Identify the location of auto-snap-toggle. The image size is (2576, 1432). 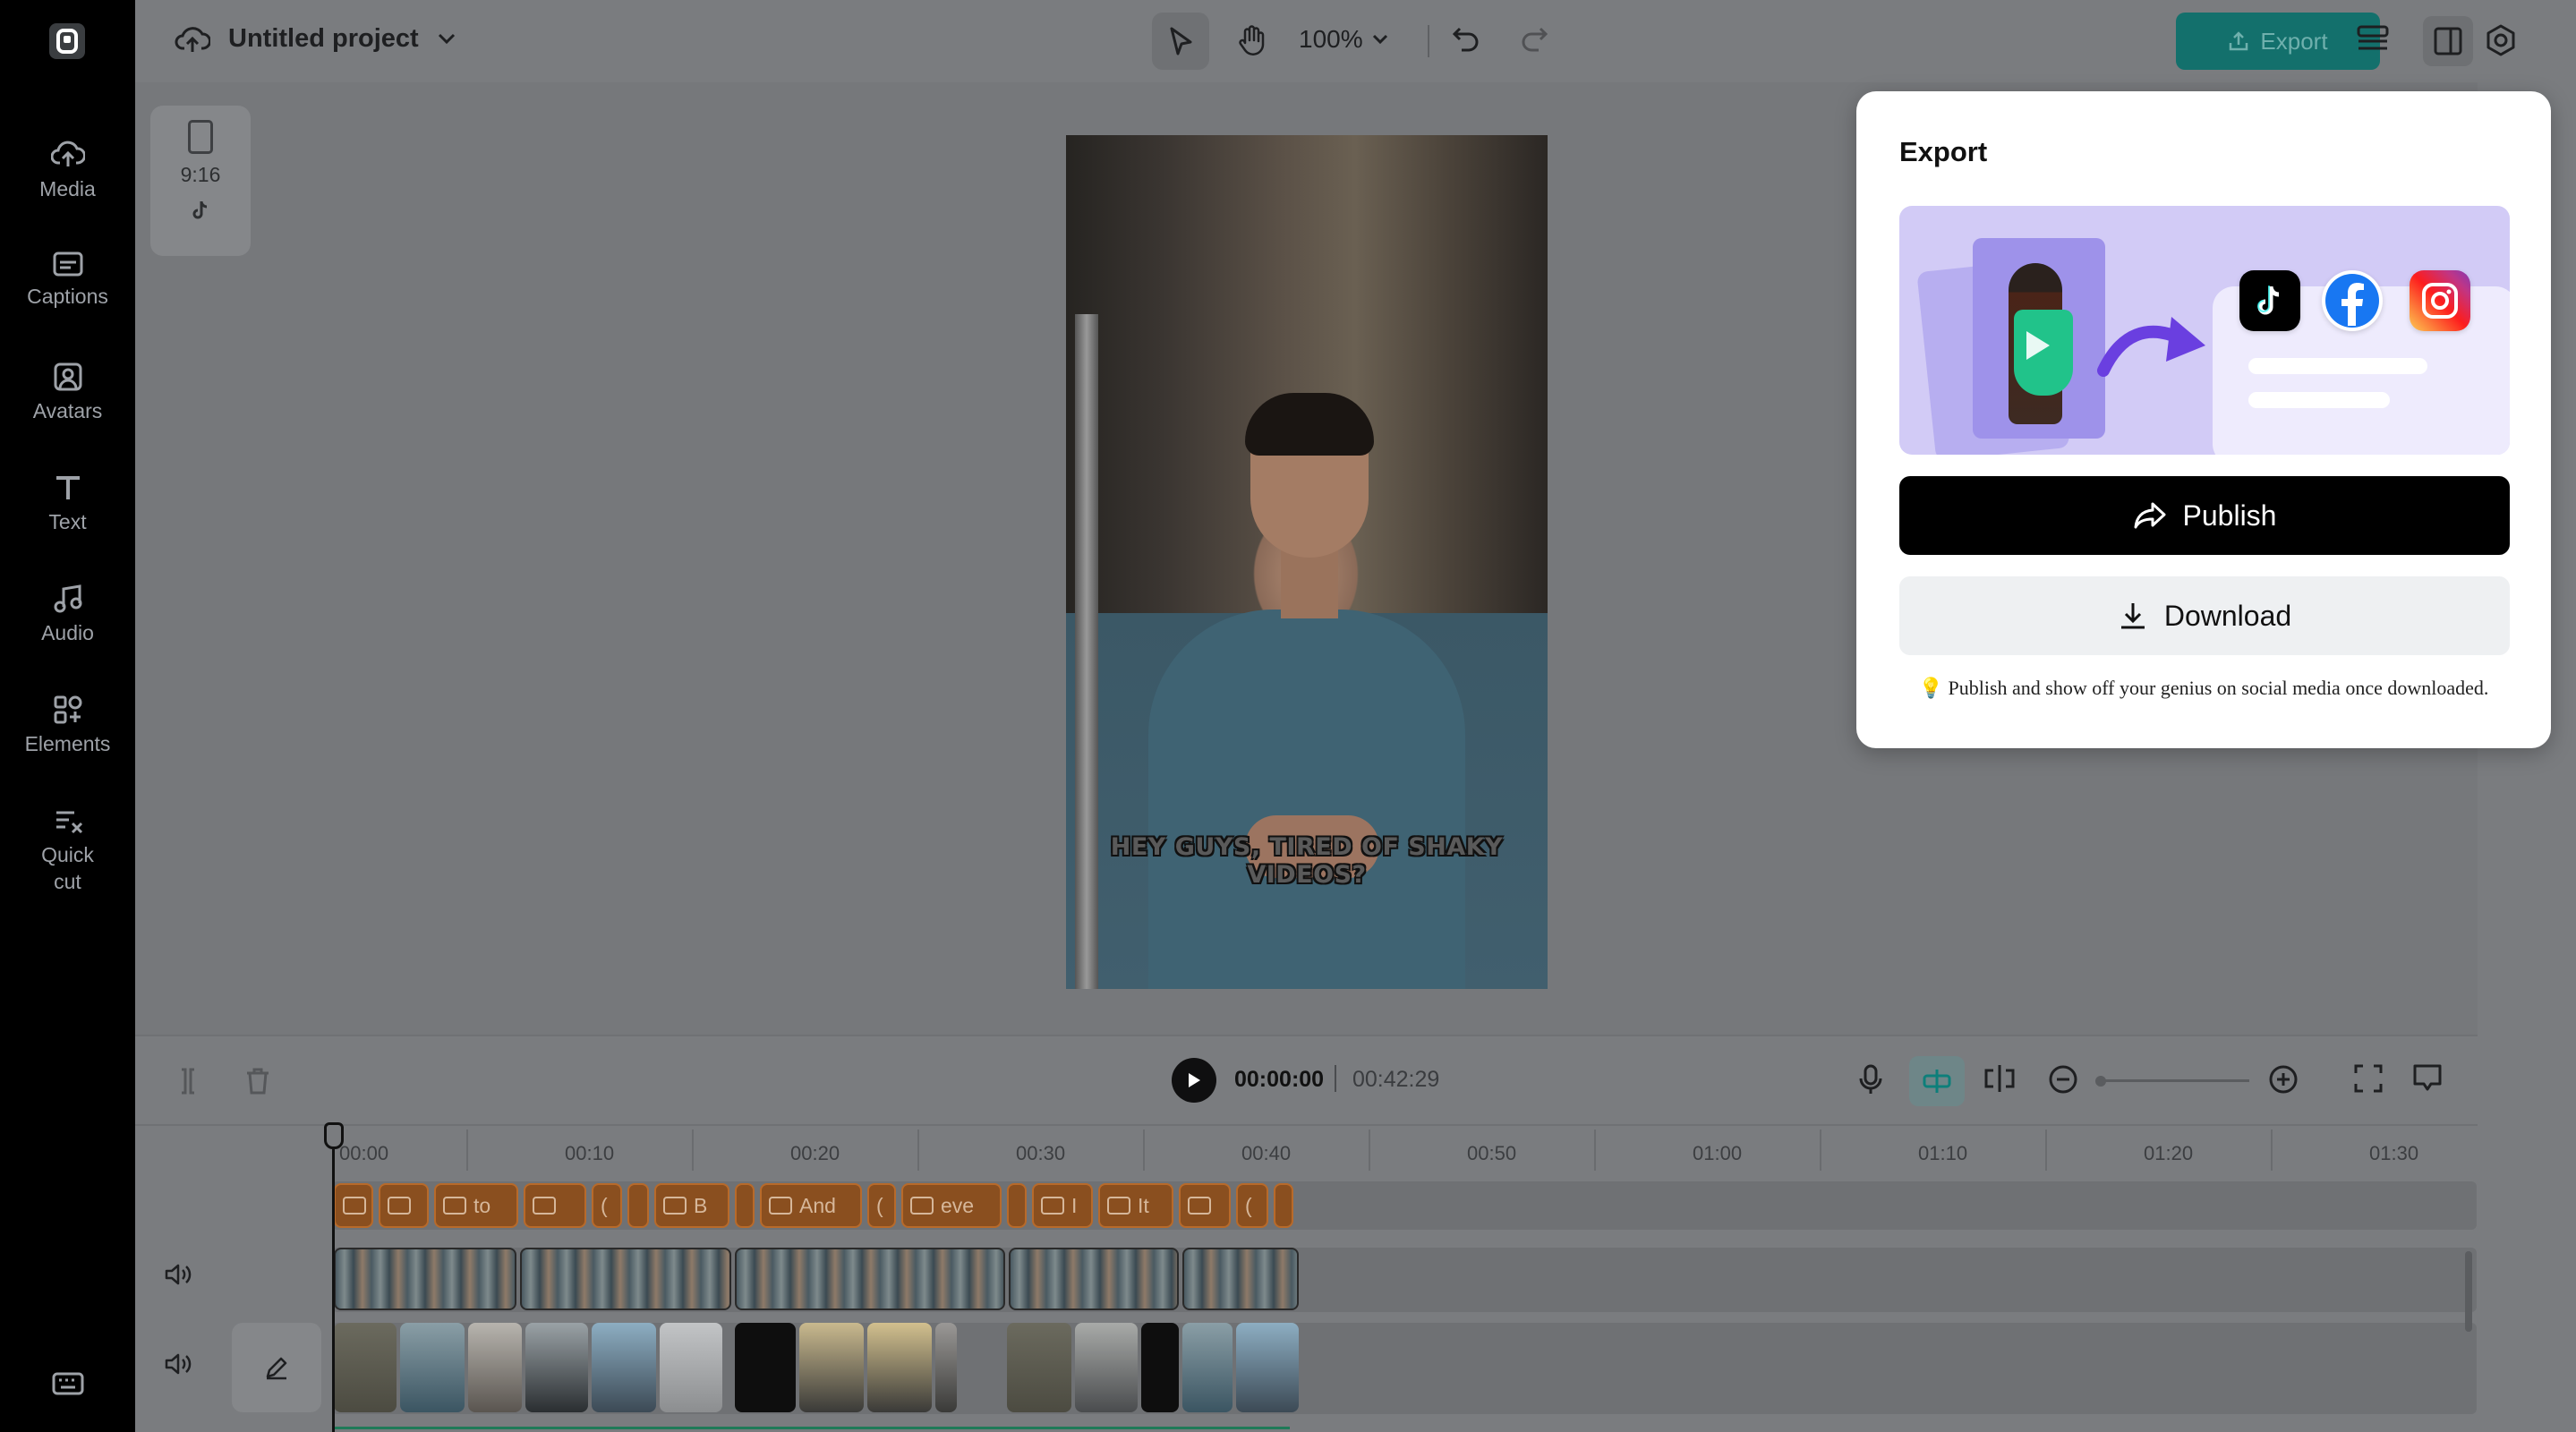
(1937, 1081).